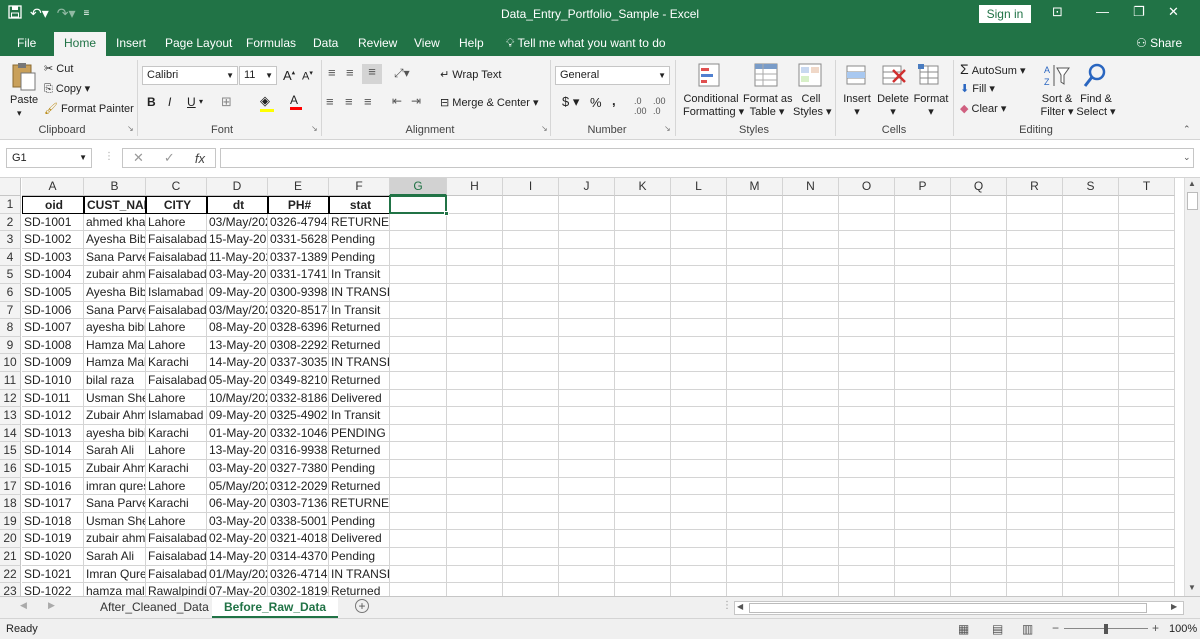 The height and width of the screenshot is (639, 1200). Describe the element at coordinates (713, 105) in the screenshot. I see `conditional-formatting-button: Conditional Formatting ▾` at that location.